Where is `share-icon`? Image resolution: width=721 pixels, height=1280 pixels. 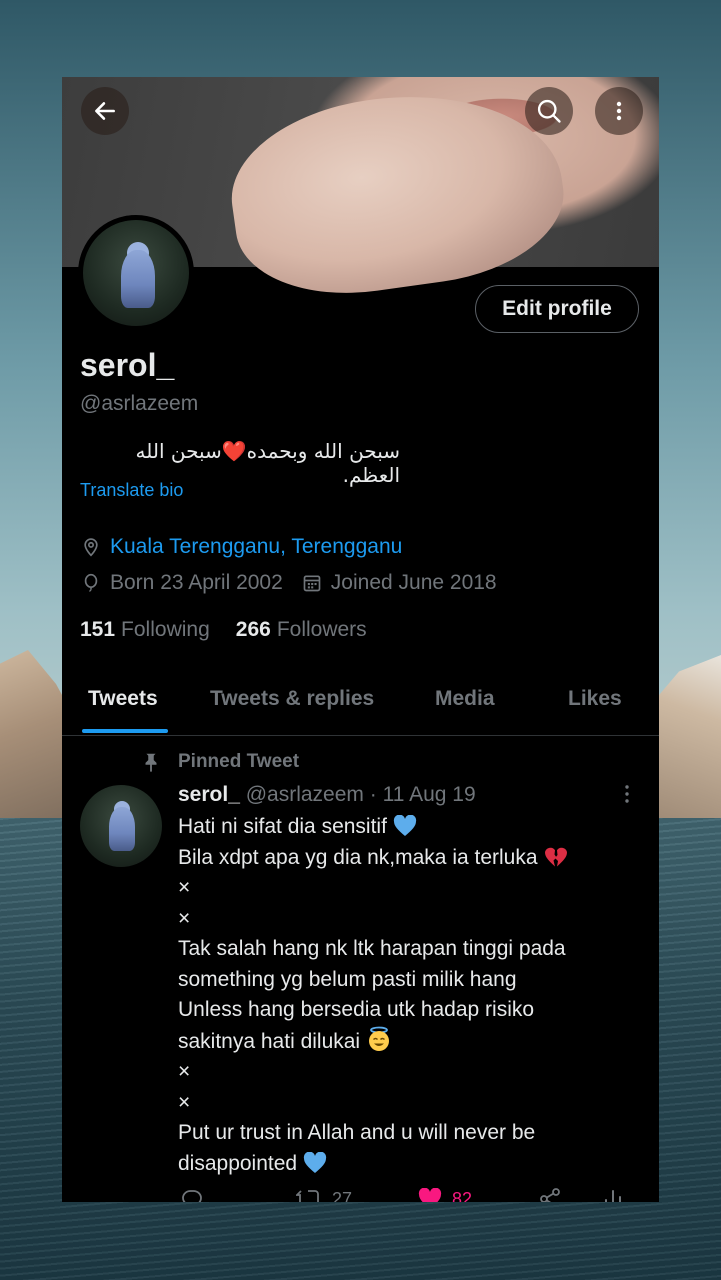
share-icon is located at coordinates (550, 1195).